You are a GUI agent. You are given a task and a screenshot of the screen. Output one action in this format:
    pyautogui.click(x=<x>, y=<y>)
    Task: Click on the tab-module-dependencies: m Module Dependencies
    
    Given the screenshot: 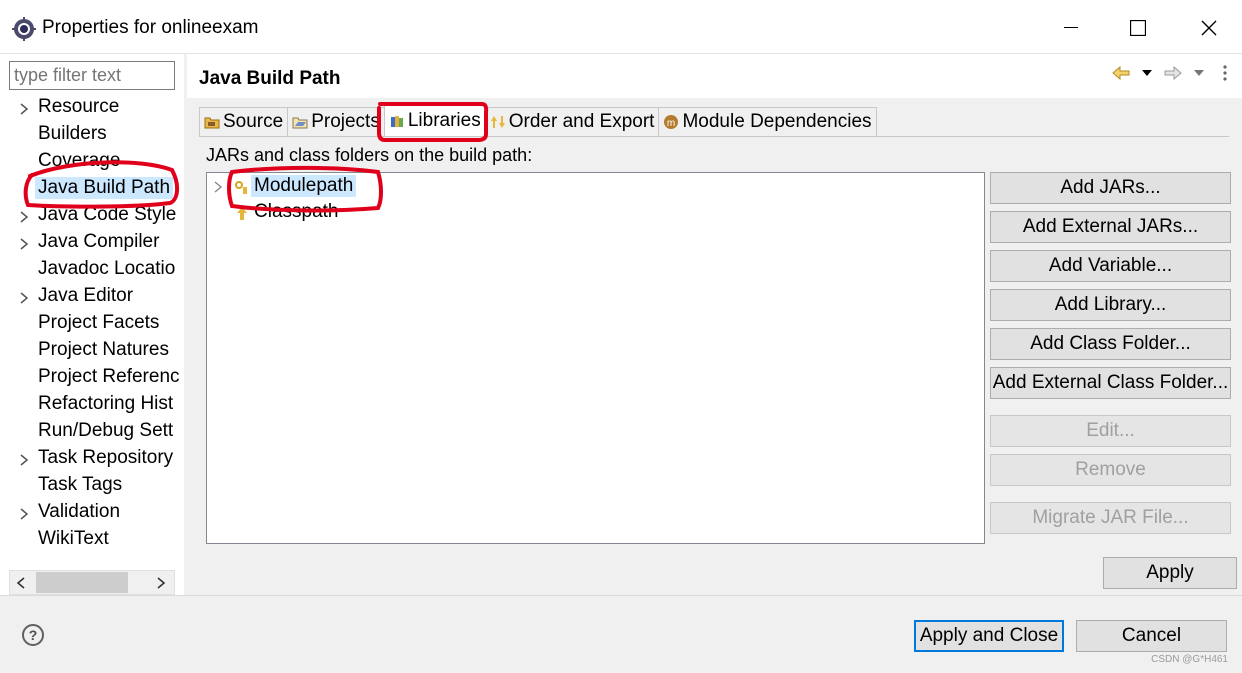 What is the action you would take?
    pyautogui.click(x=767, y=121)
    